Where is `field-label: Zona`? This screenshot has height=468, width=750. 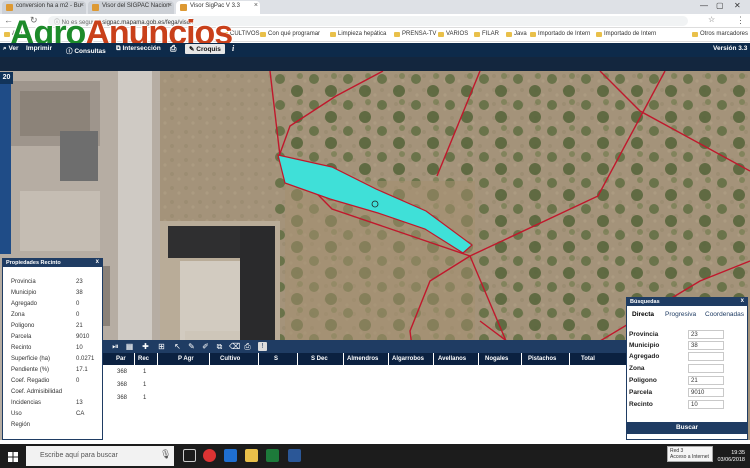 field-label: Zona is located at coordinates (637, 368).